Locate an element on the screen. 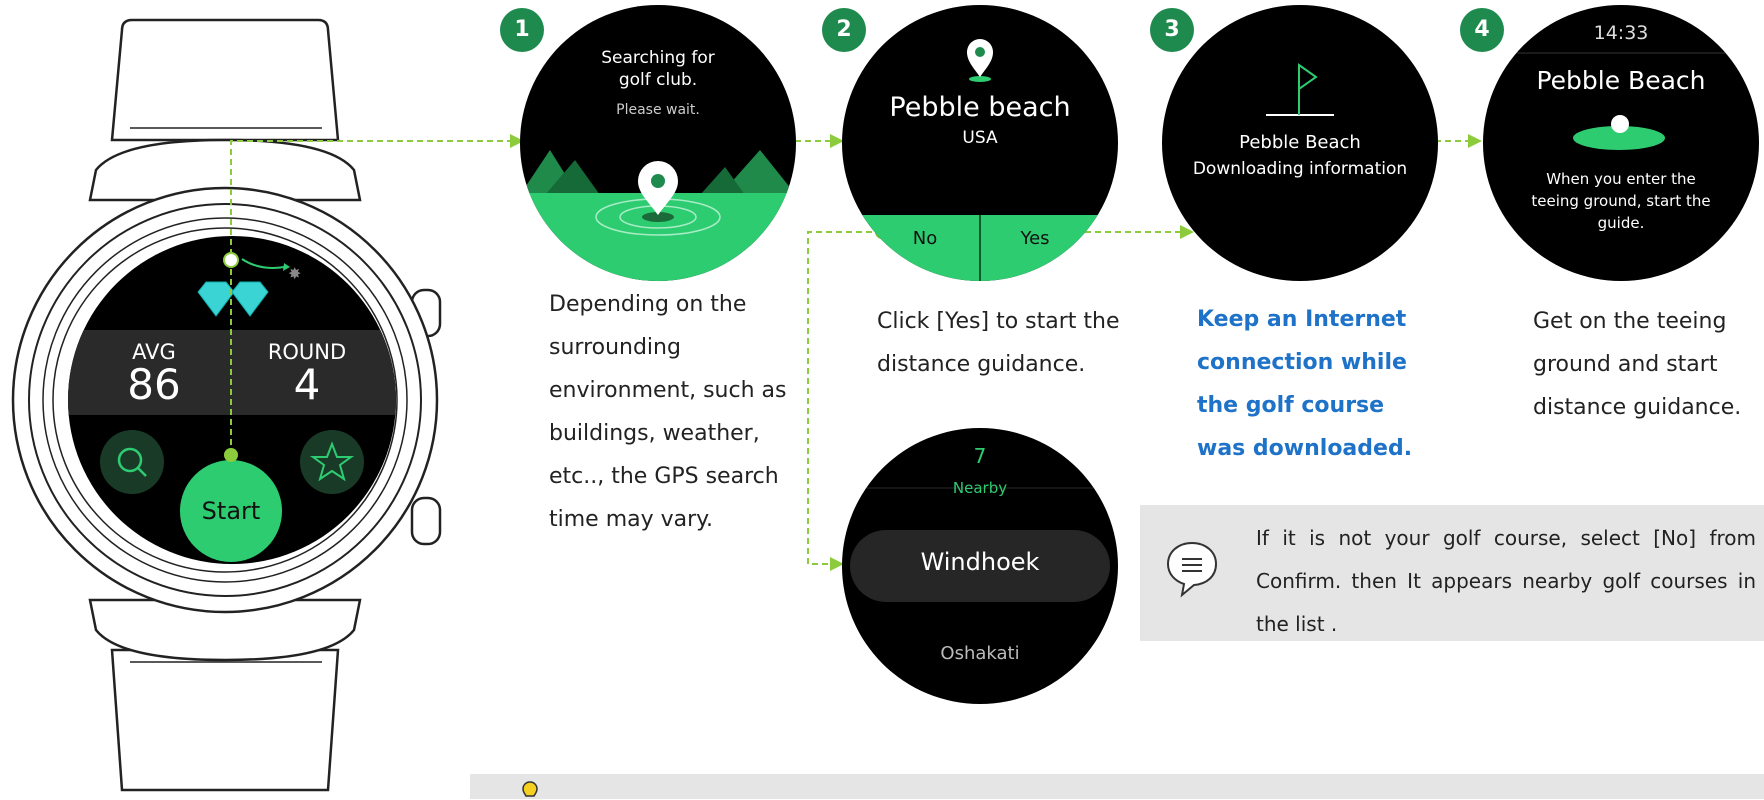 This screenshot has height=800, width=1764. step-2-line: Click [Yes] to start the is located at coordinates (998, 321).